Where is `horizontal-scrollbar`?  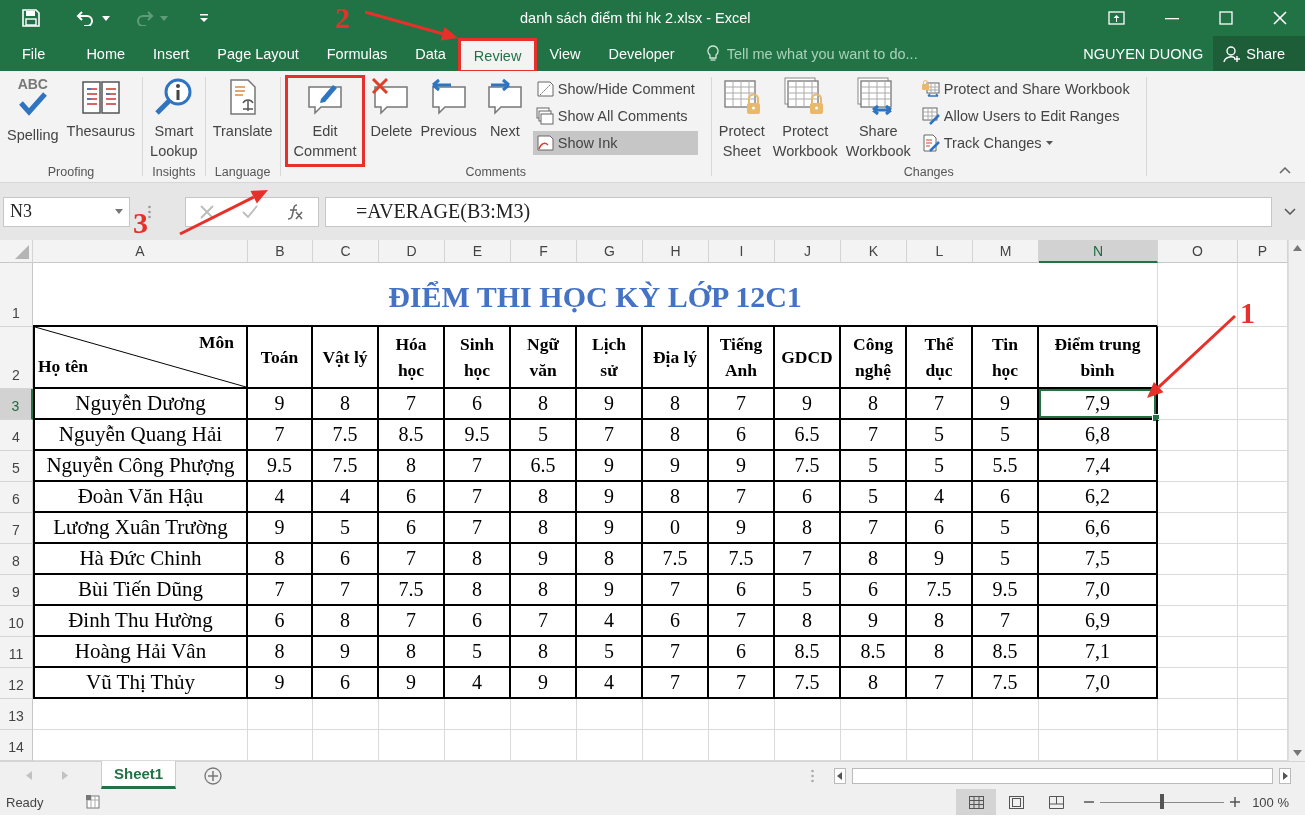
horizontal-scrollbar is located at coordinates (1062, 775).